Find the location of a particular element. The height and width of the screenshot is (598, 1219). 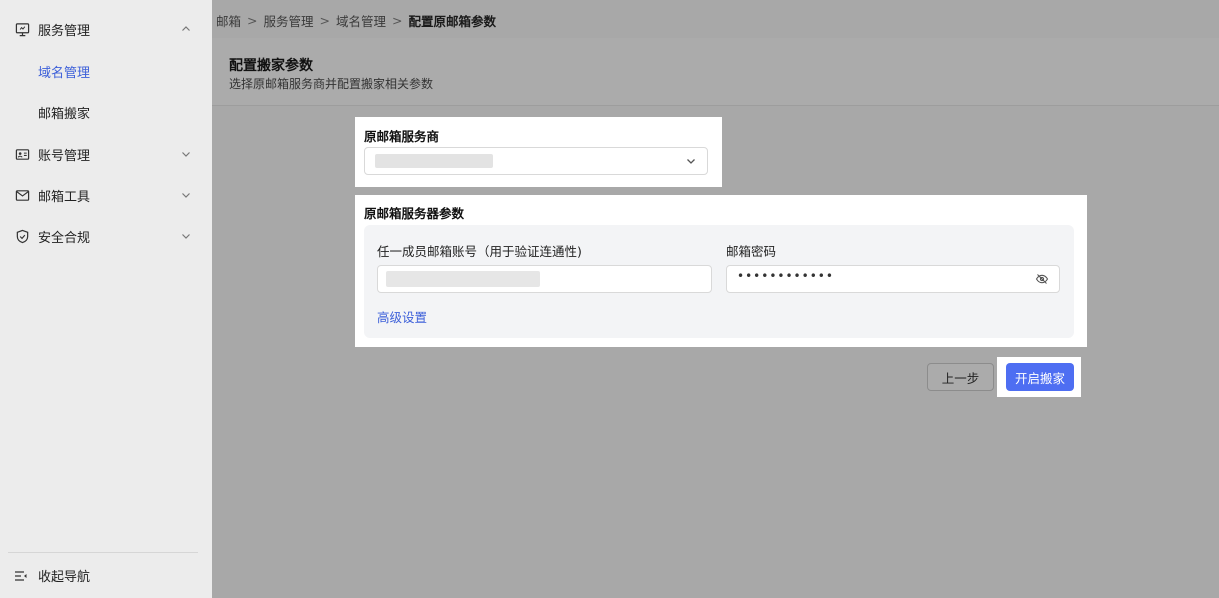

sidebar-item-label: 邮箱搬家 is located at coordinates (64, 114).